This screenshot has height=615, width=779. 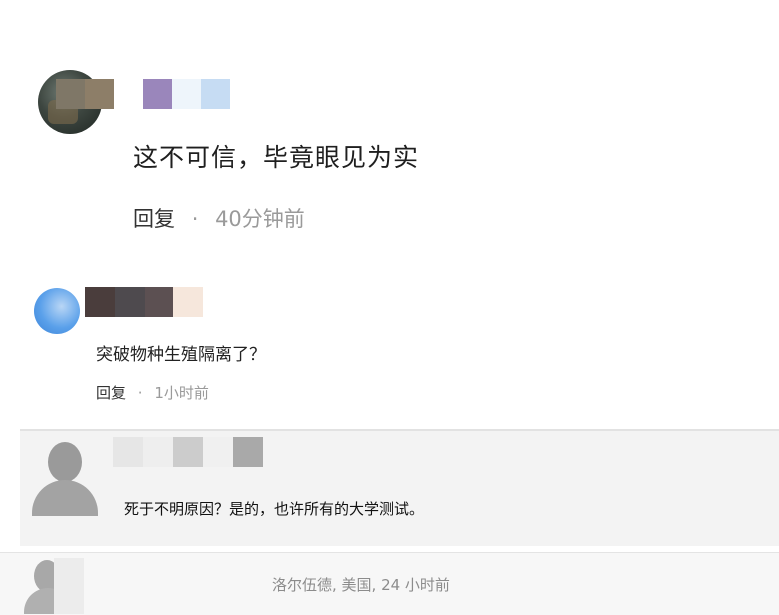 What do you see at coordinates (181, 393) in the screenshot?
I see `timestamp: 1小时前` at bounding box center [181, 393].